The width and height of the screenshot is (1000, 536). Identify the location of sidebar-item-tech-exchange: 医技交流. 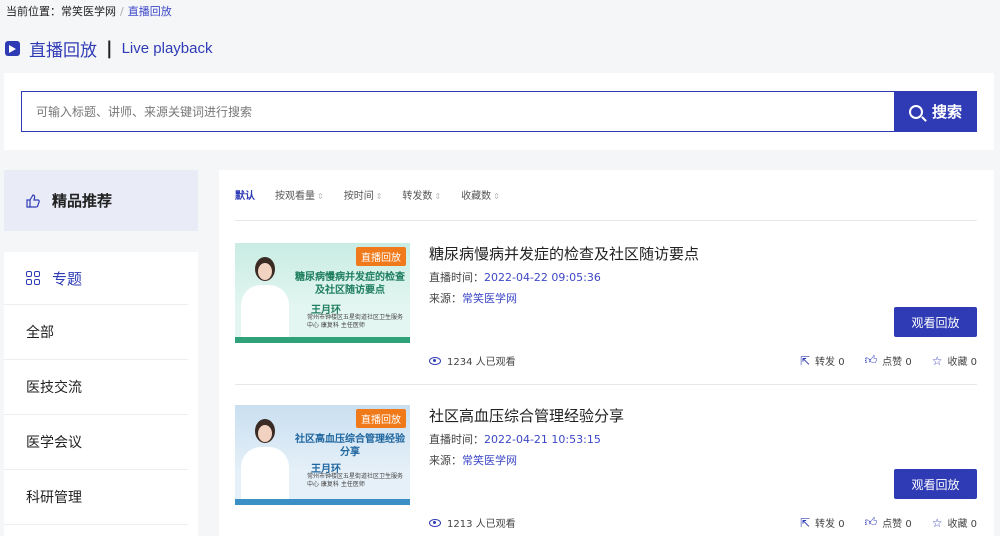
(96, 387).